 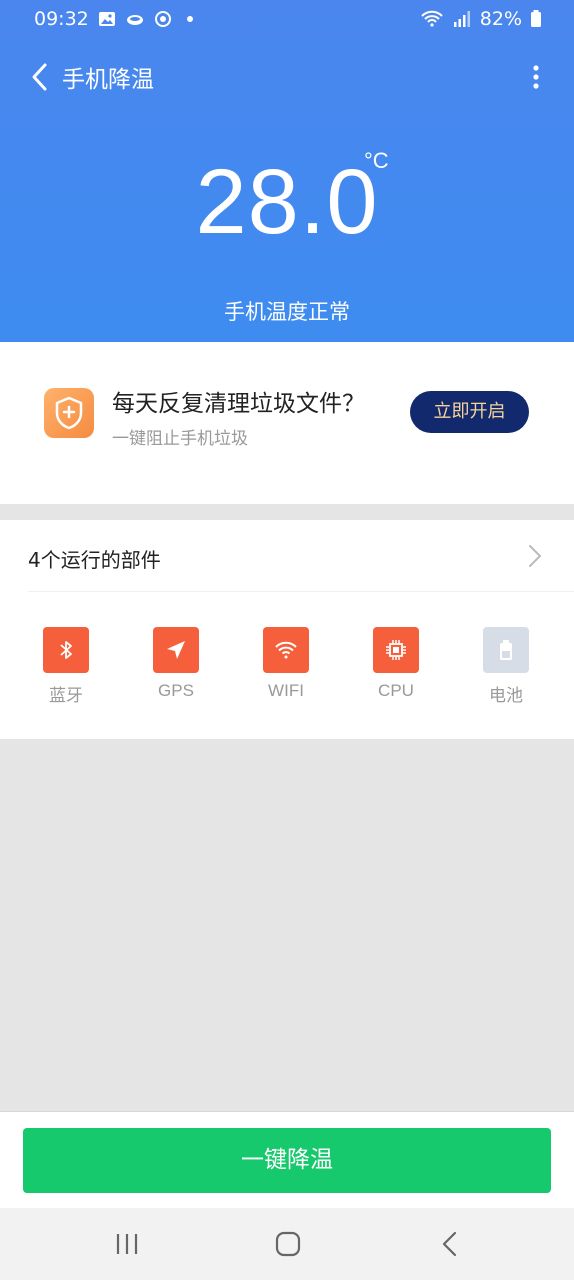 What do you see at coordinates (461, 19) in the screenshot?
I see `signal-icon` at bounding box center [461, 19].